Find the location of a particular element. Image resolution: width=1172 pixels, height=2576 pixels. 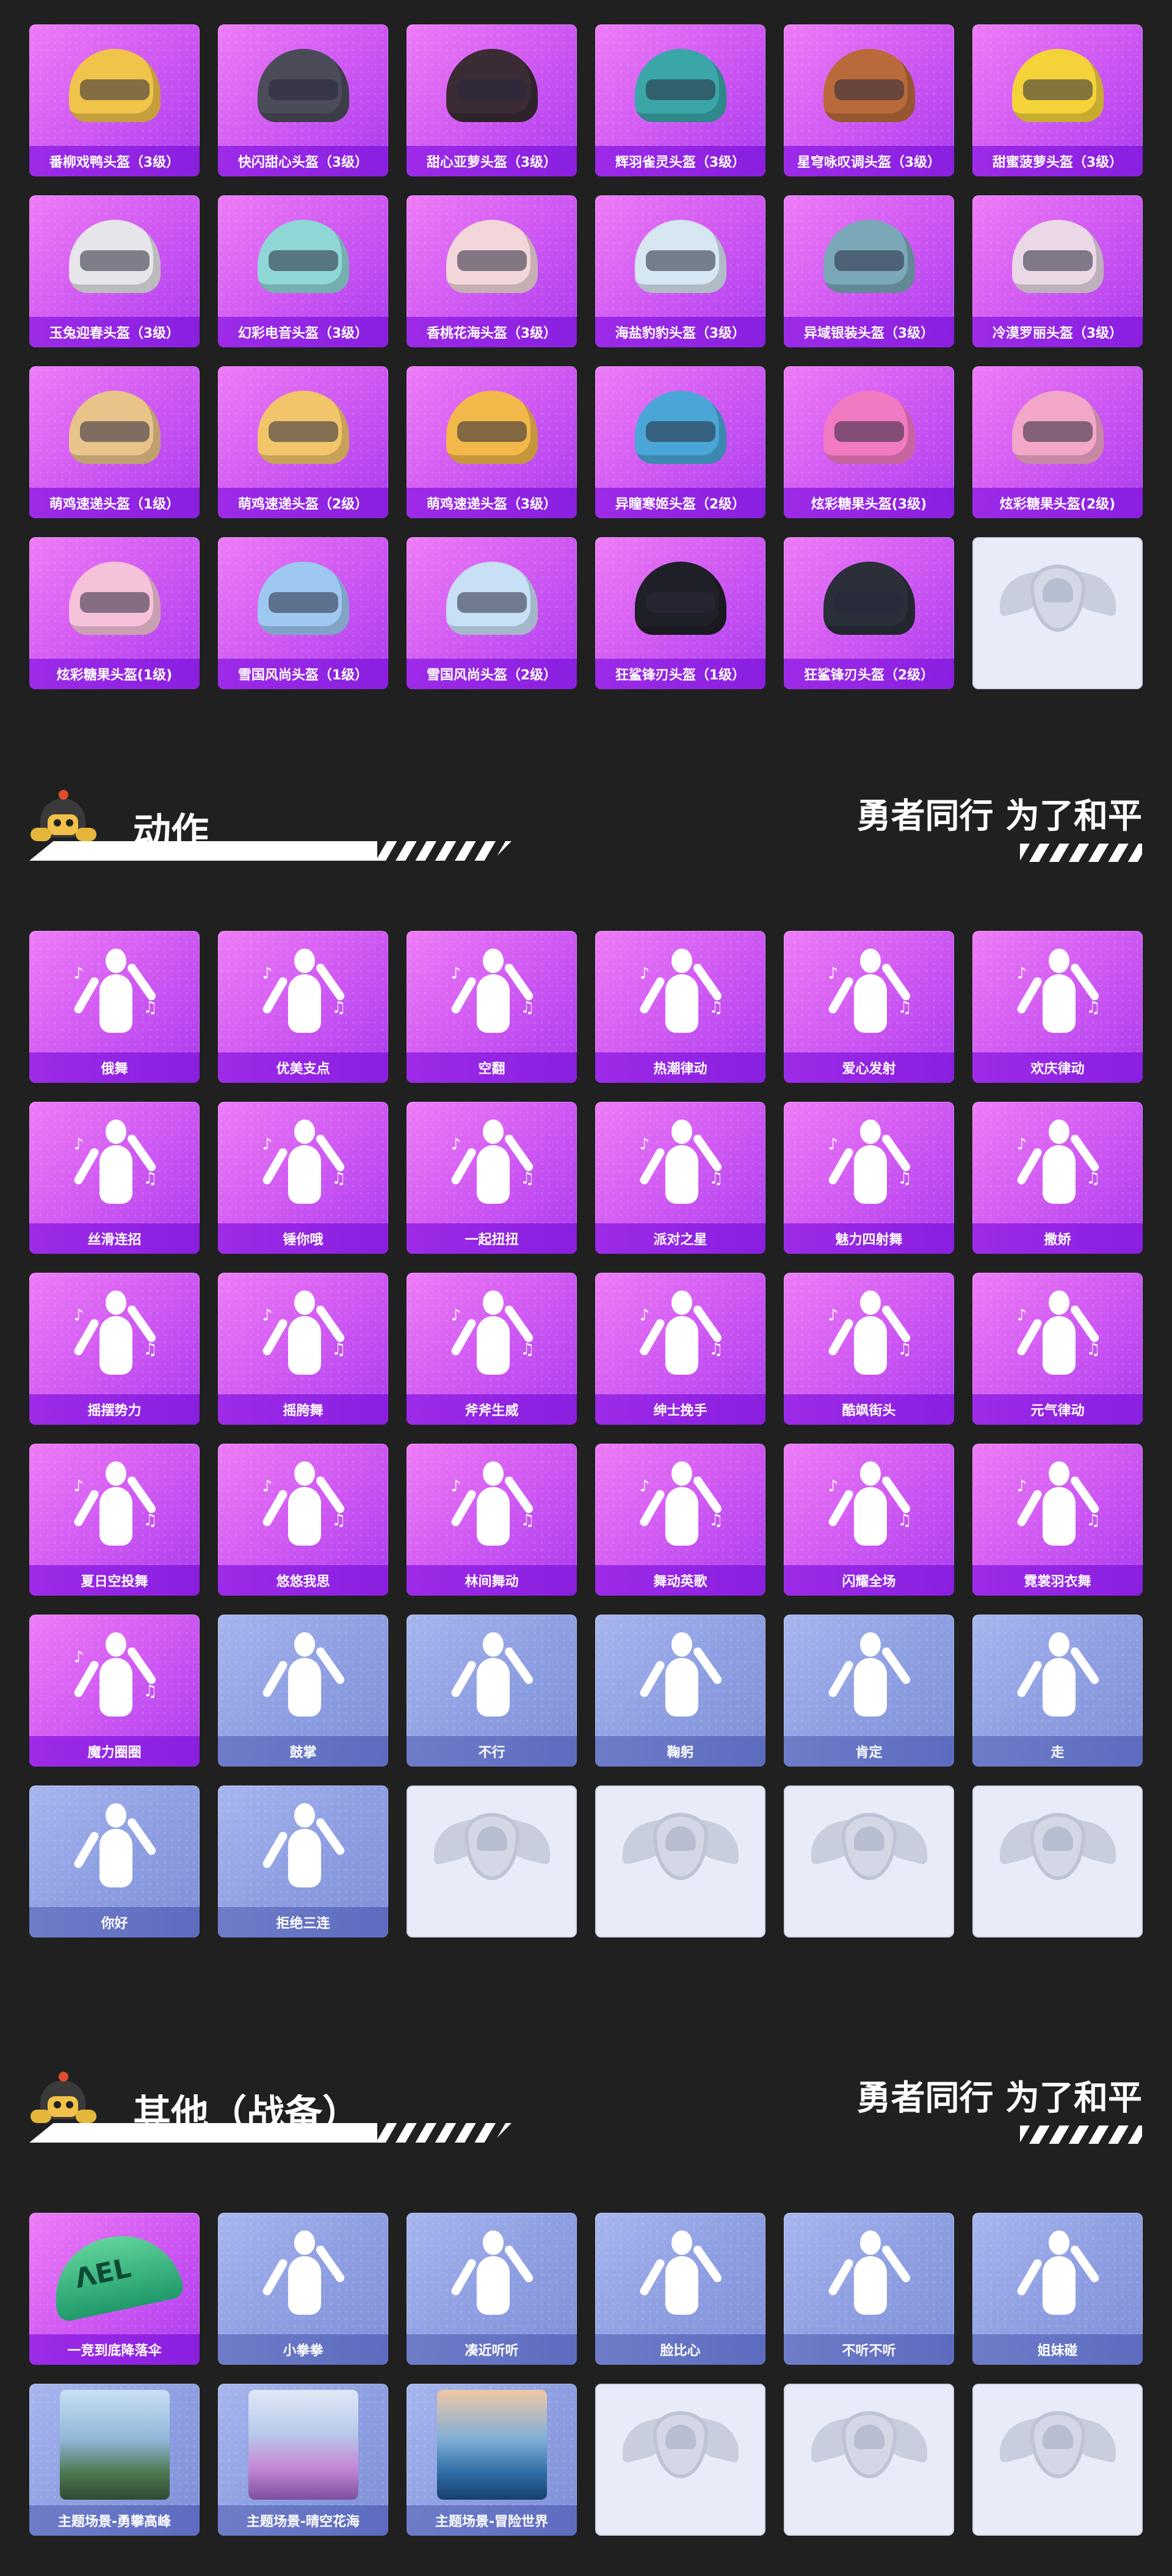

item-card: 凑近听听 is located at coordinates (492, 2289).